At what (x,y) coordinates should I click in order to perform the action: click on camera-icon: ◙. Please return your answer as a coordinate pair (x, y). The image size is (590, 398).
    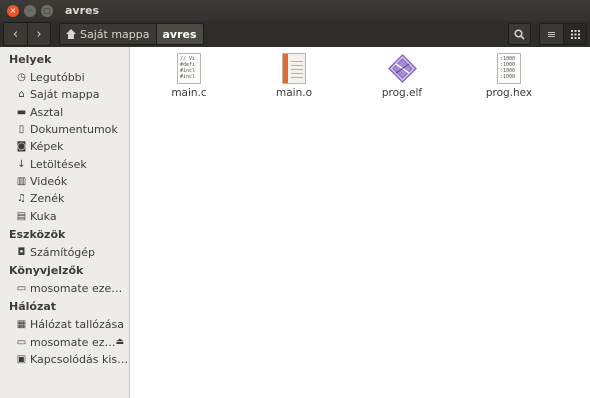
    Looking at the image, I should click on (21, 147).